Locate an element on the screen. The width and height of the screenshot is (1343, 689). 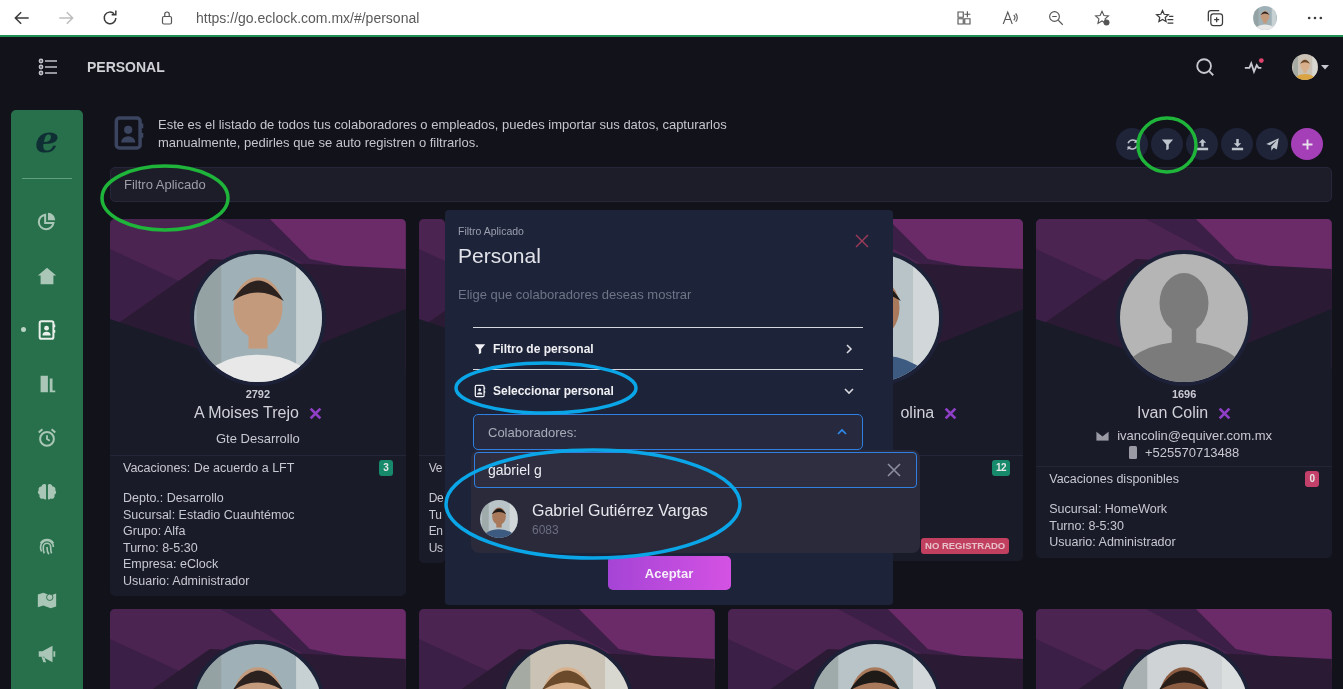
employee-card: 1696 Ivan Colin ivancolin@equiver.com.mx +525570713488 Vacaciones disponibles 0 Sucursal: HomeWork Turno: 8-5:30 Usuario: Administrador is located at coordinates (1184, 388).